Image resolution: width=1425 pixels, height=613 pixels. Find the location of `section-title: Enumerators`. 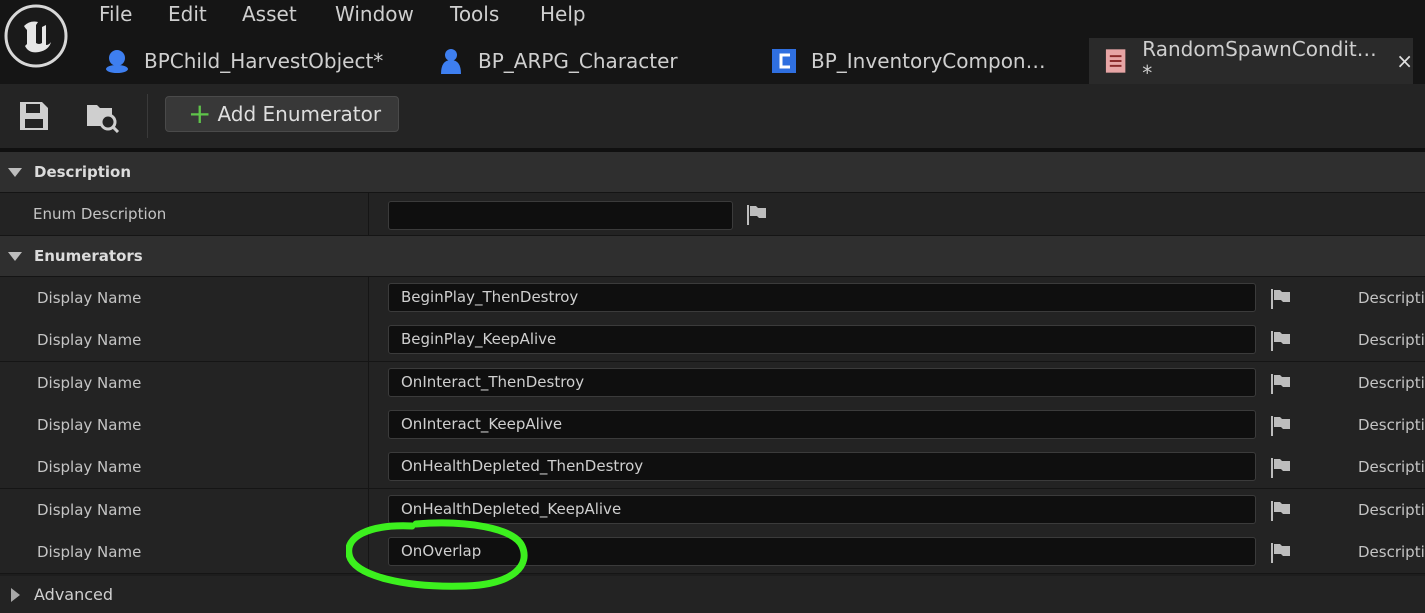

section-title: Enumerators is located at coordinates (88, 256).